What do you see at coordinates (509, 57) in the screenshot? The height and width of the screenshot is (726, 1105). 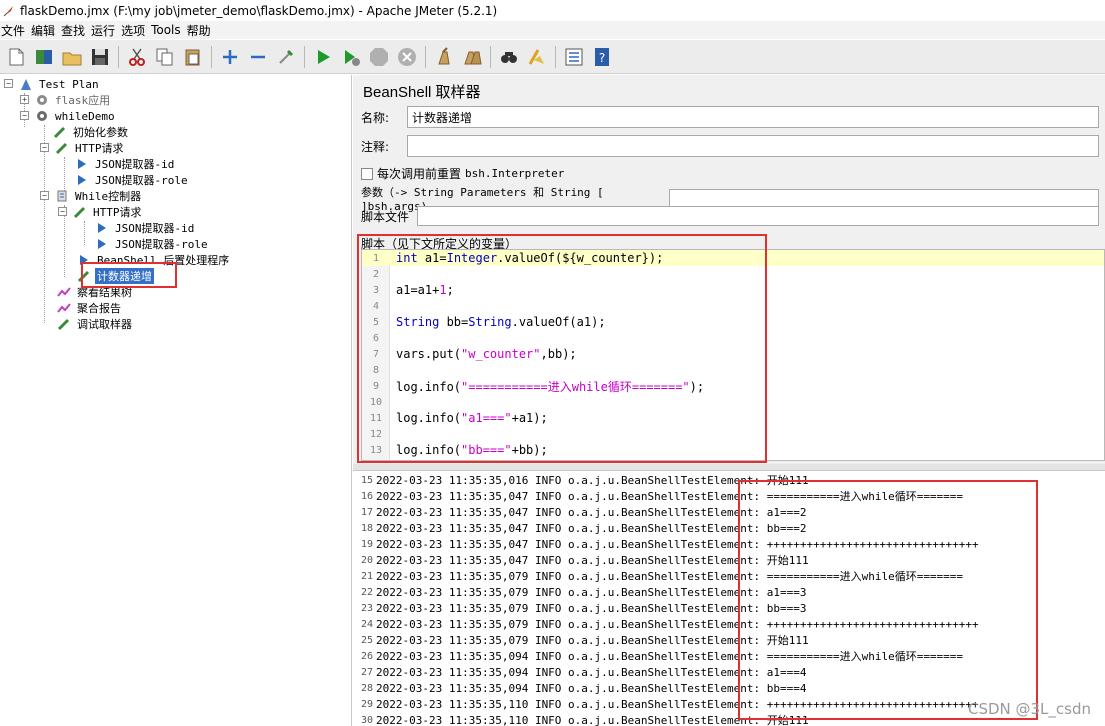 I see `search-icon` at bounding box center [509, 57].